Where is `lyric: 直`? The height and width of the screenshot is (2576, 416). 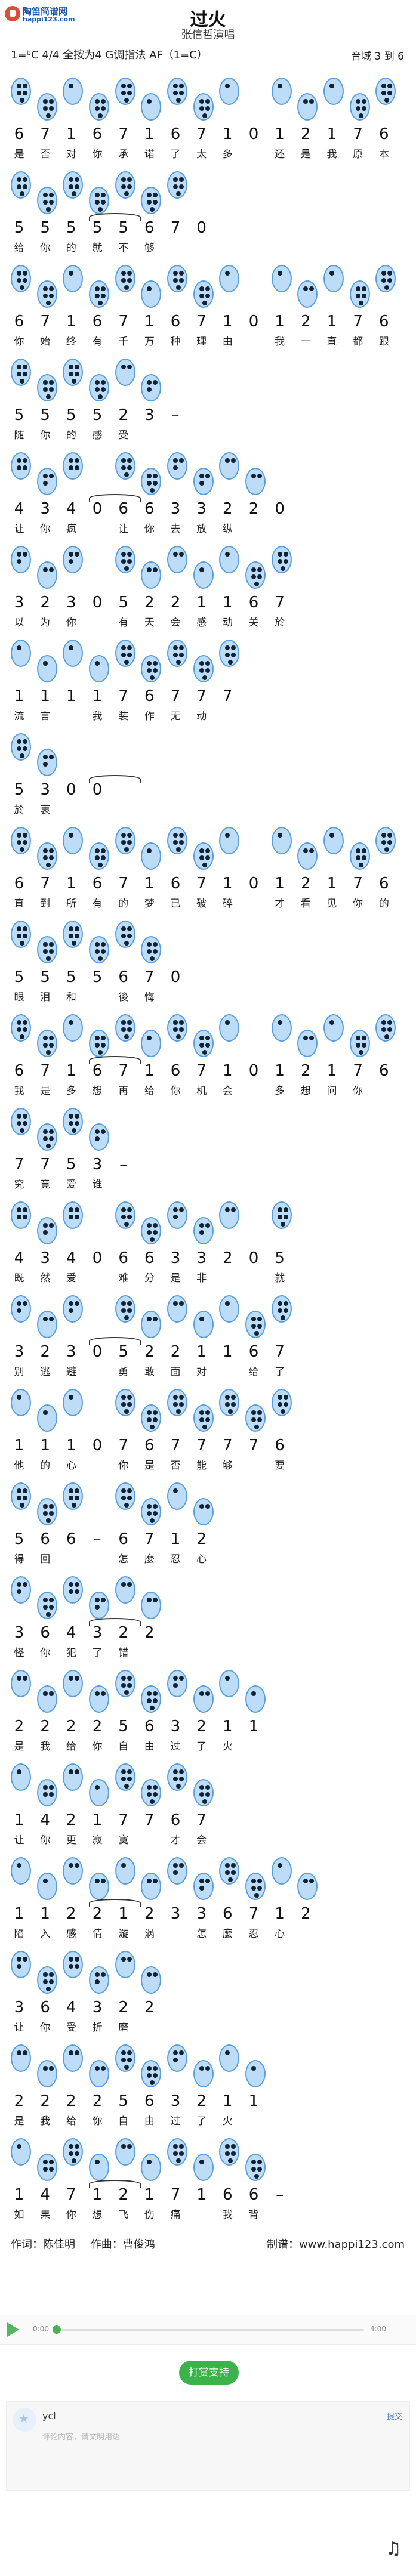
lyric: 直 is located at coordinates (19, 904).